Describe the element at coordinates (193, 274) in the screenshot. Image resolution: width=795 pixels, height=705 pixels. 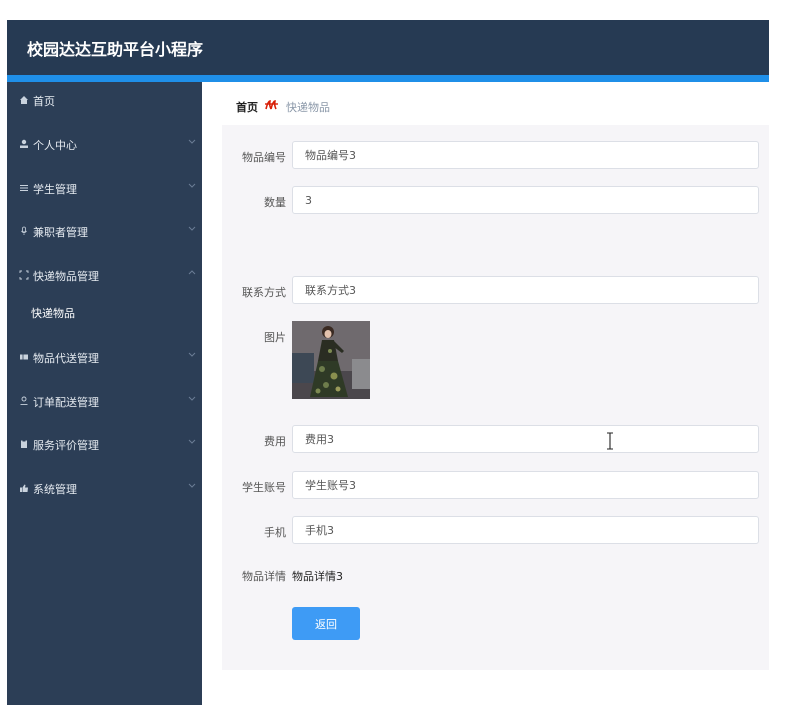
I see `chevron-up-icon` at that location.